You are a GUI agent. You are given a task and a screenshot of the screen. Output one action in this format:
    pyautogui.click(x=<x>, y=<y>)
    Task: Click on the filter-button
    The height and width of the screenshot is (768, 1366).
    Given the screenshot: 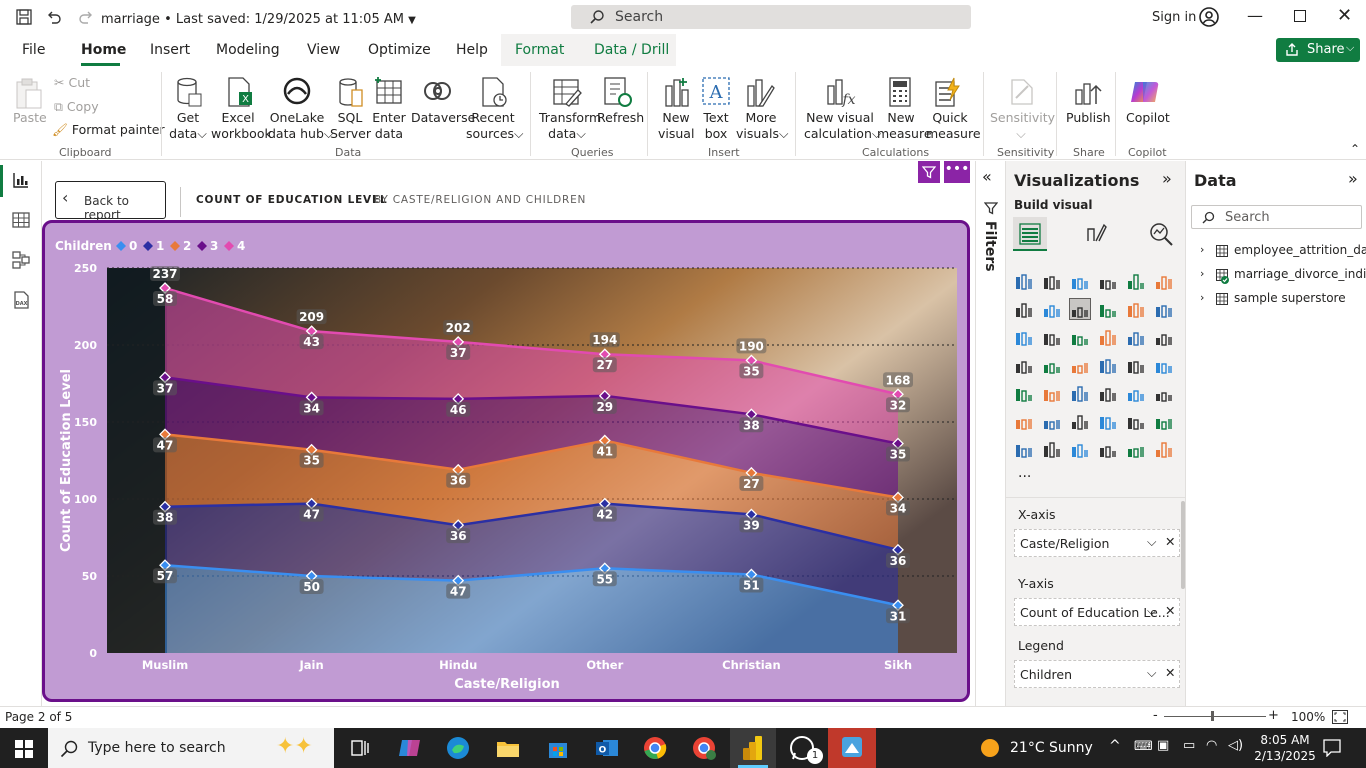 What is the action you would take?
    pyautogui.click(x=929, y=172)
    